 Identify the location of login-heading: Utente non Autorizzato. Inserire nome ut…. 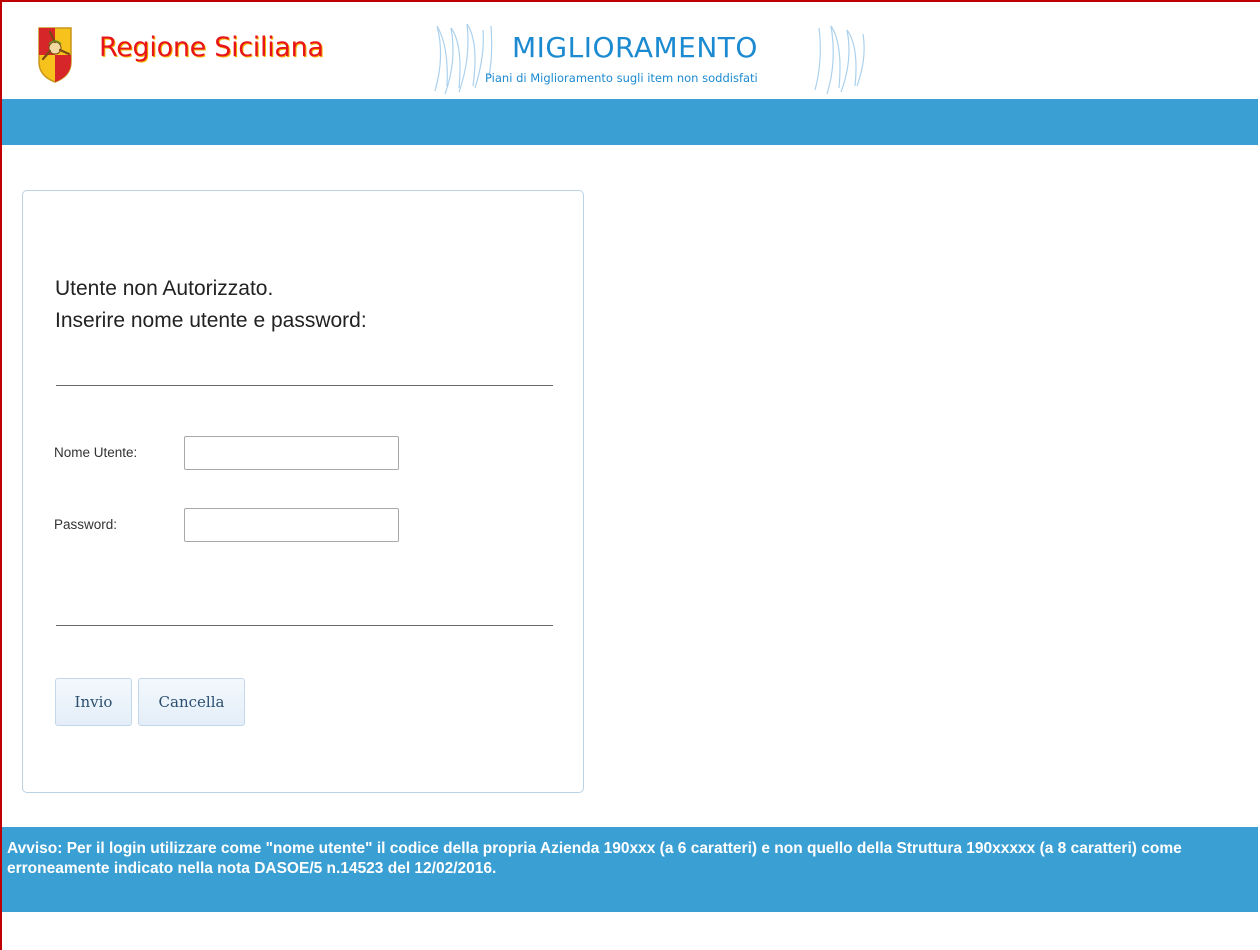
(211, 305).